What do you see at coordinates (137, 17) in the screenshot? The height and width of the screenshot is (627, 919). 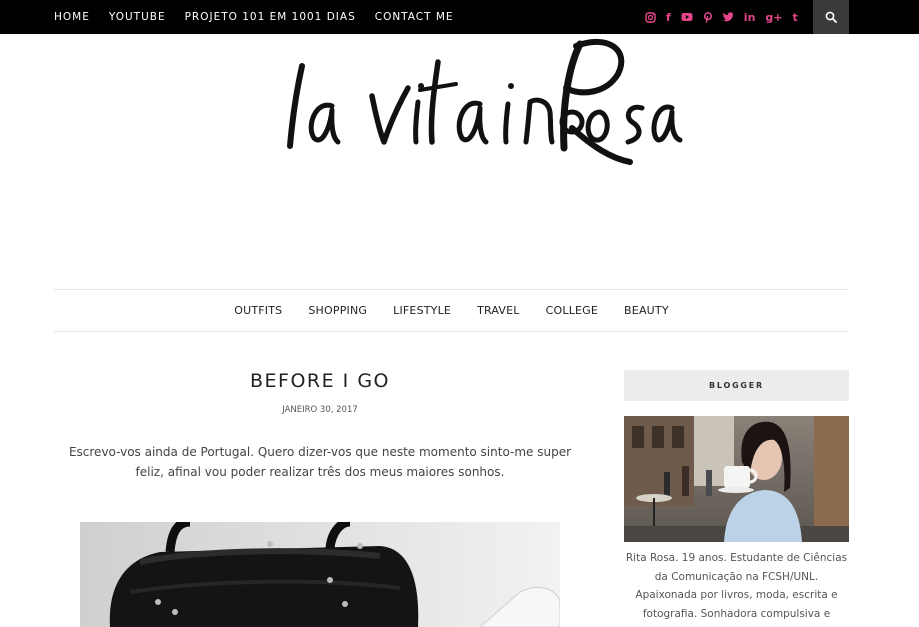 I see `top-nav-youtube: YOUTUBE` at bounding box center [137, 17].